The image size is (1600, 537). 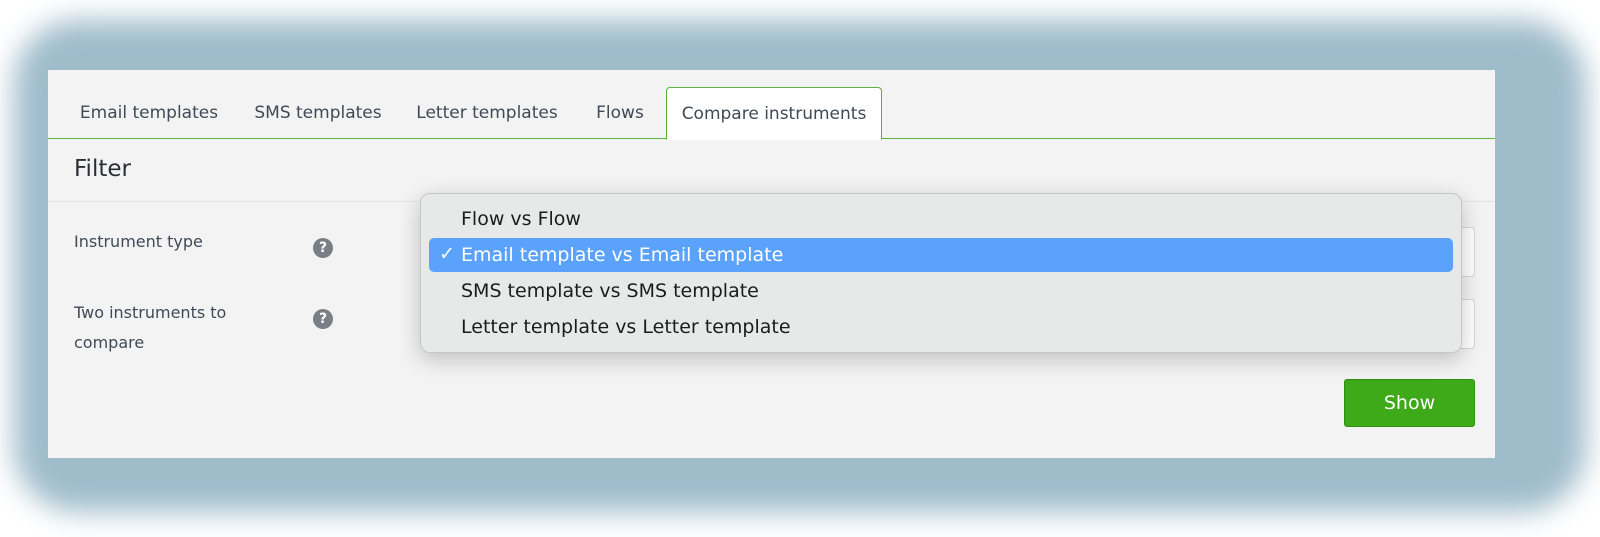 I want to click on dropdown-option-flow: Flow vs Flow, so click(x=941, y=219).